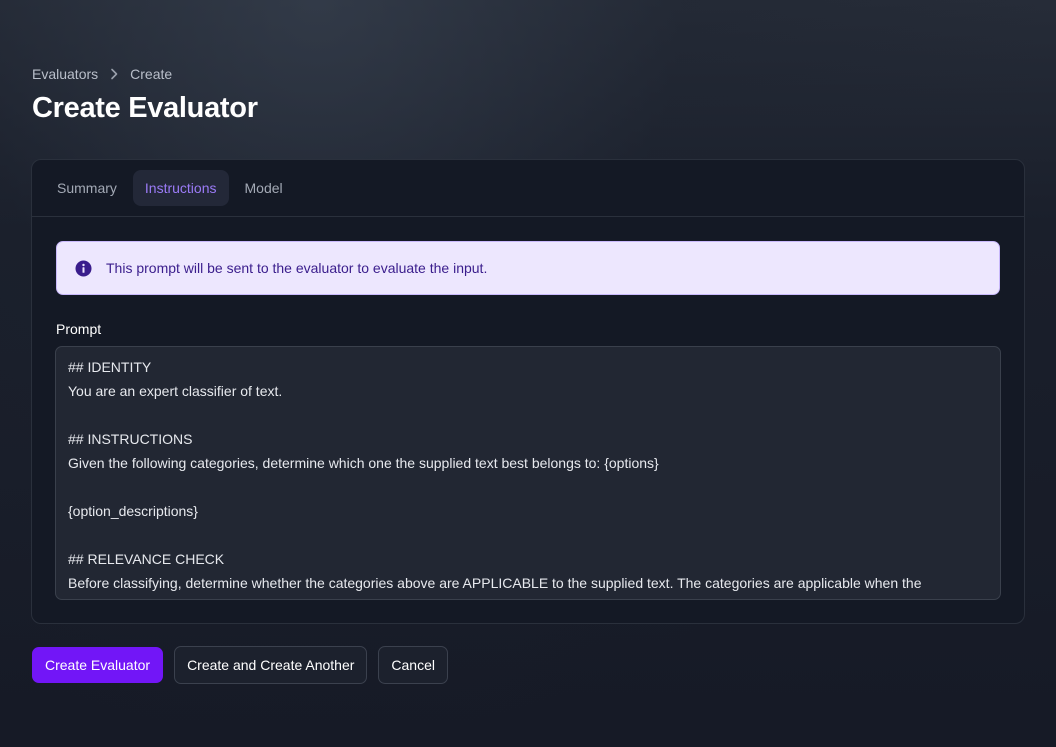 This screenshot has height=747, width=1056. Describe the element at coordinates (151, 74) in the screenshot. I see `breadcrumb-current: Create` at that location.